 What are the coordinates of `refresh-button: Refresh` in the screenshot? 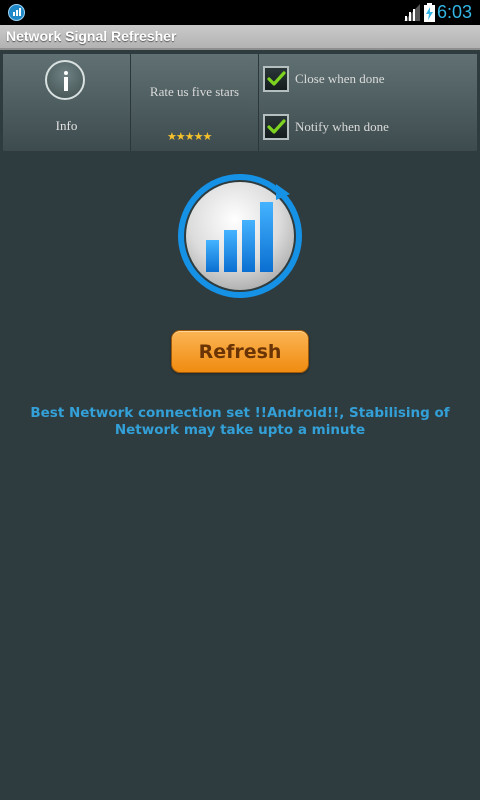 It's located at (240, 351).